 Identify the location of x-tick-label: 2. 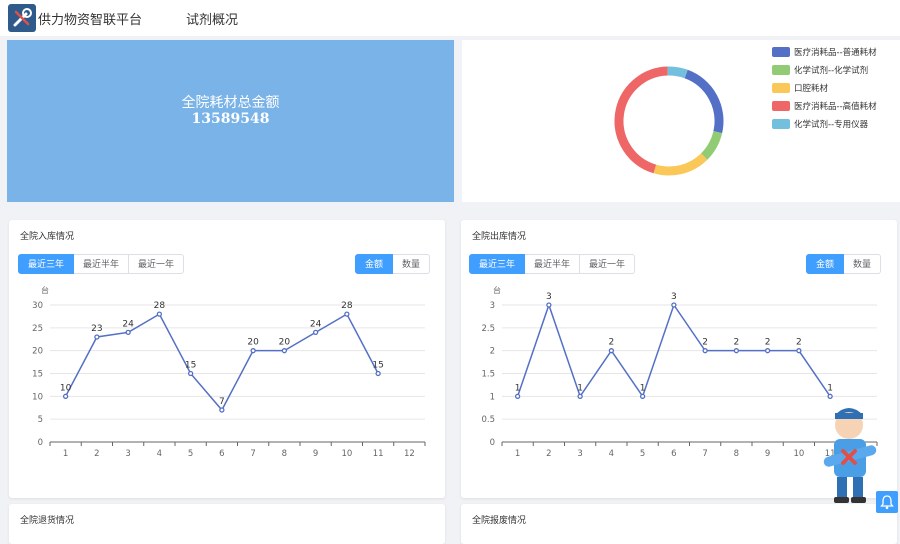
(96, 454).